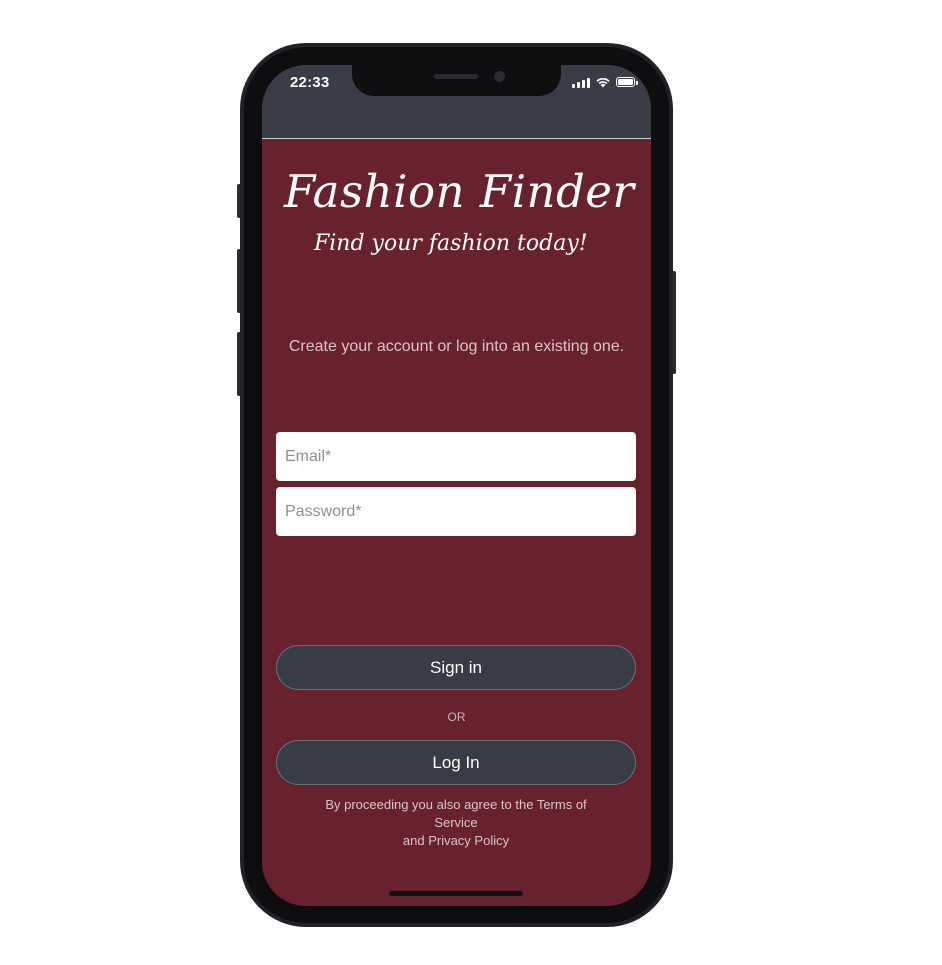 This screenshot has width=942, height=965. What do you see at coordinates (456, 76) in the screenshot?
I see `earpiece-speaker` at bounding box center [456, 76].